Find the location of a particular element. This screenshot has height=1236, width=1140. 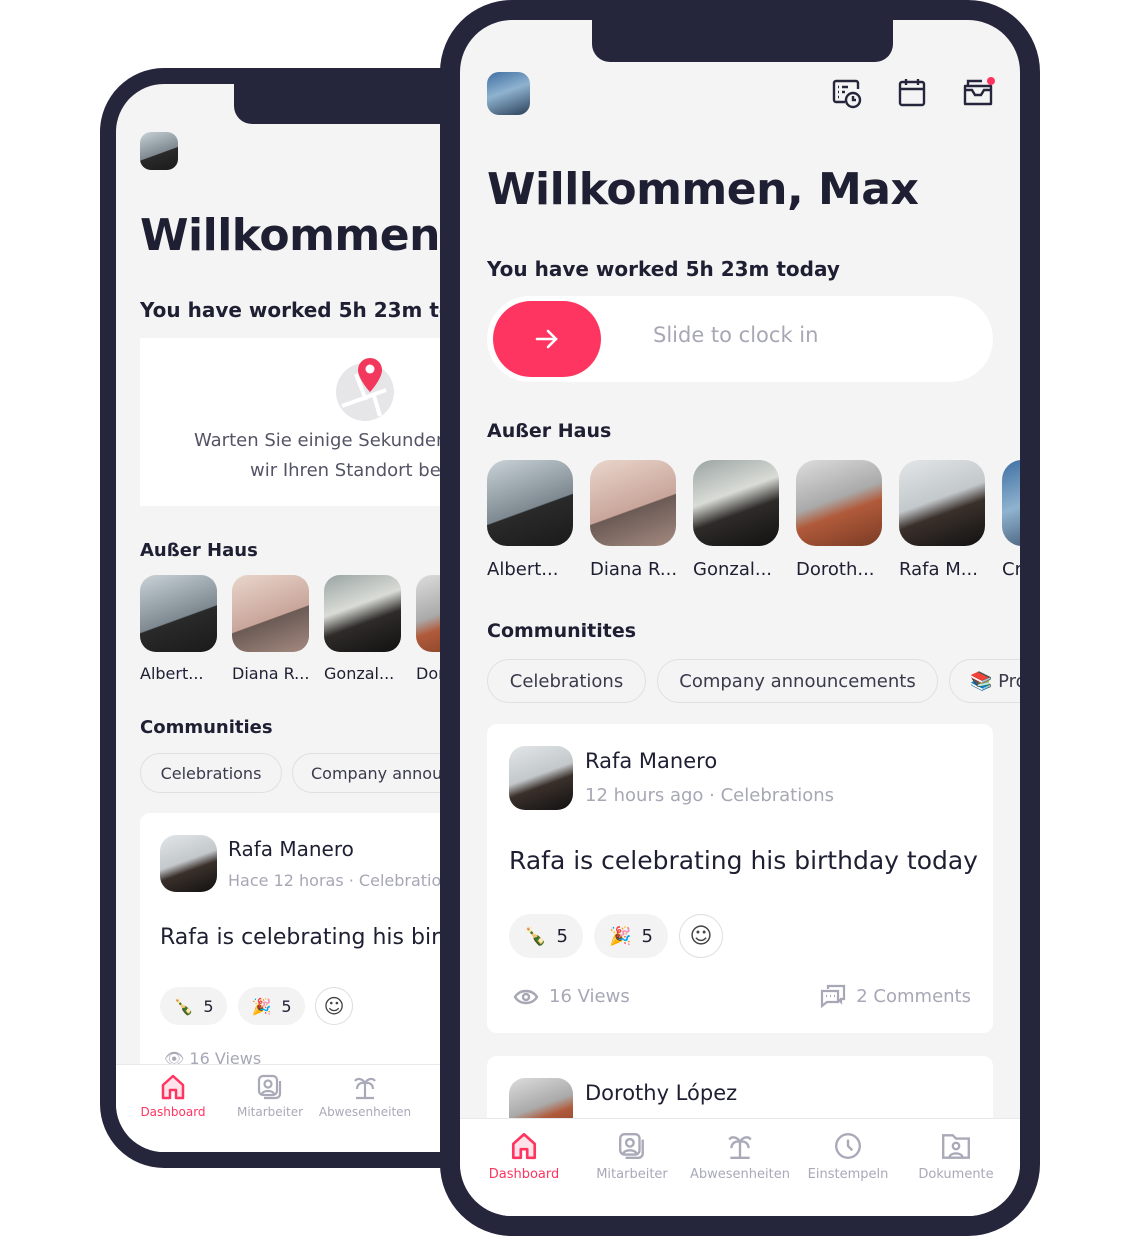

nav-dokumente: Dokumente is located at coordinates (956, 1173).